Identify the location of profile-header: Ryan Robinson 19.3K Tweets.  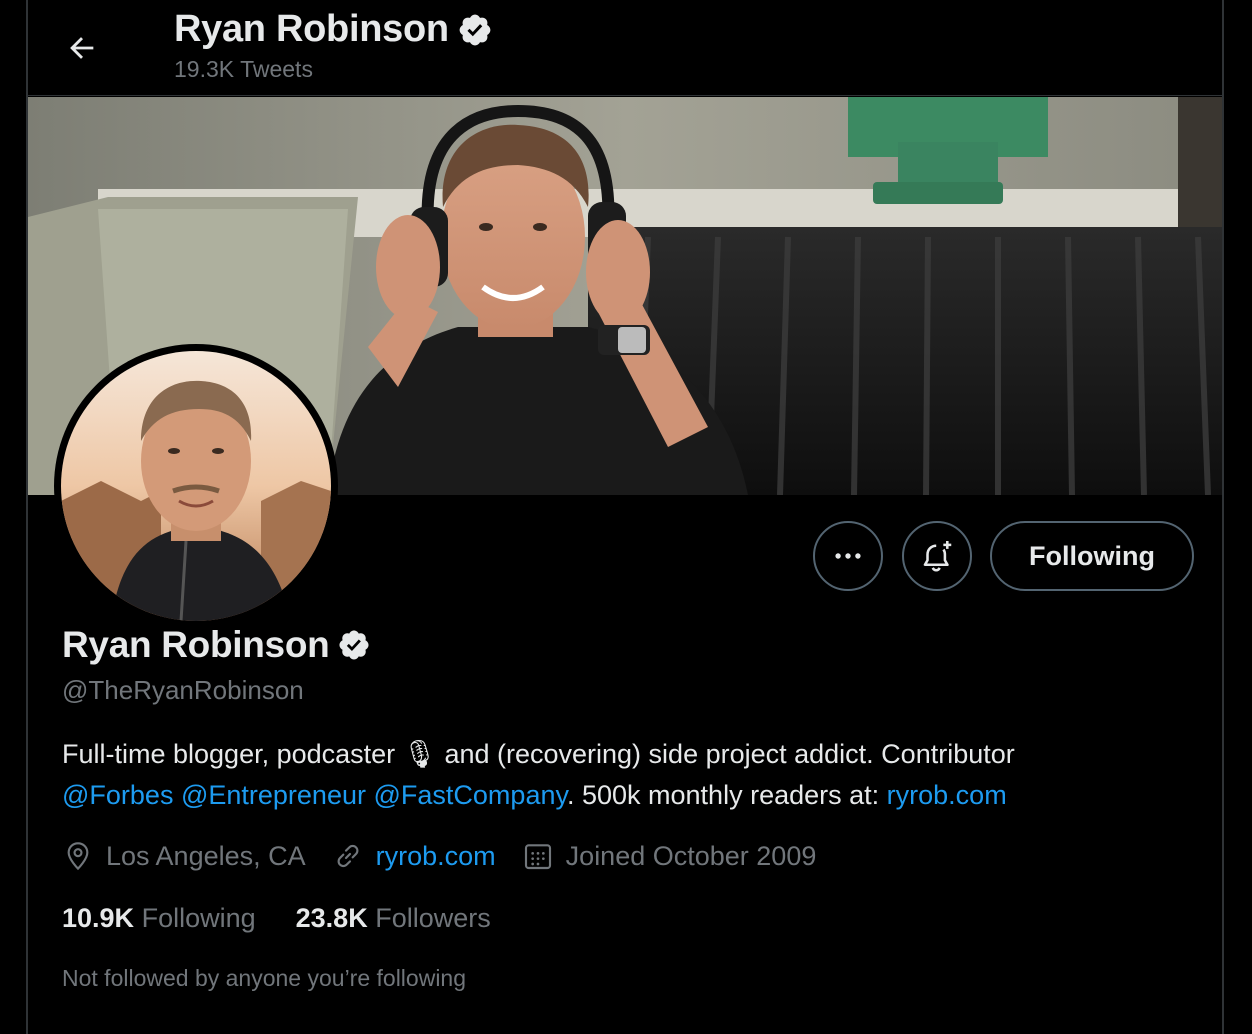
(625, 48).